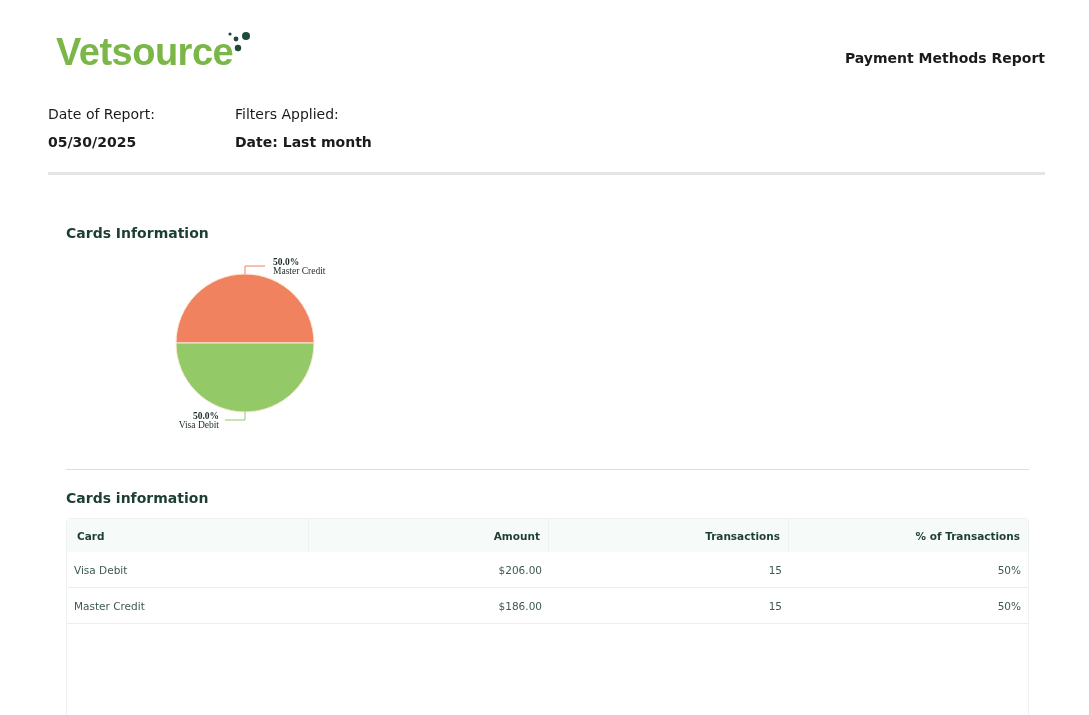  What do you see at coordinates (287, 114) in the screenshot?
I see `meta-label: Filters Applied:` at bounding box center [287, 114].